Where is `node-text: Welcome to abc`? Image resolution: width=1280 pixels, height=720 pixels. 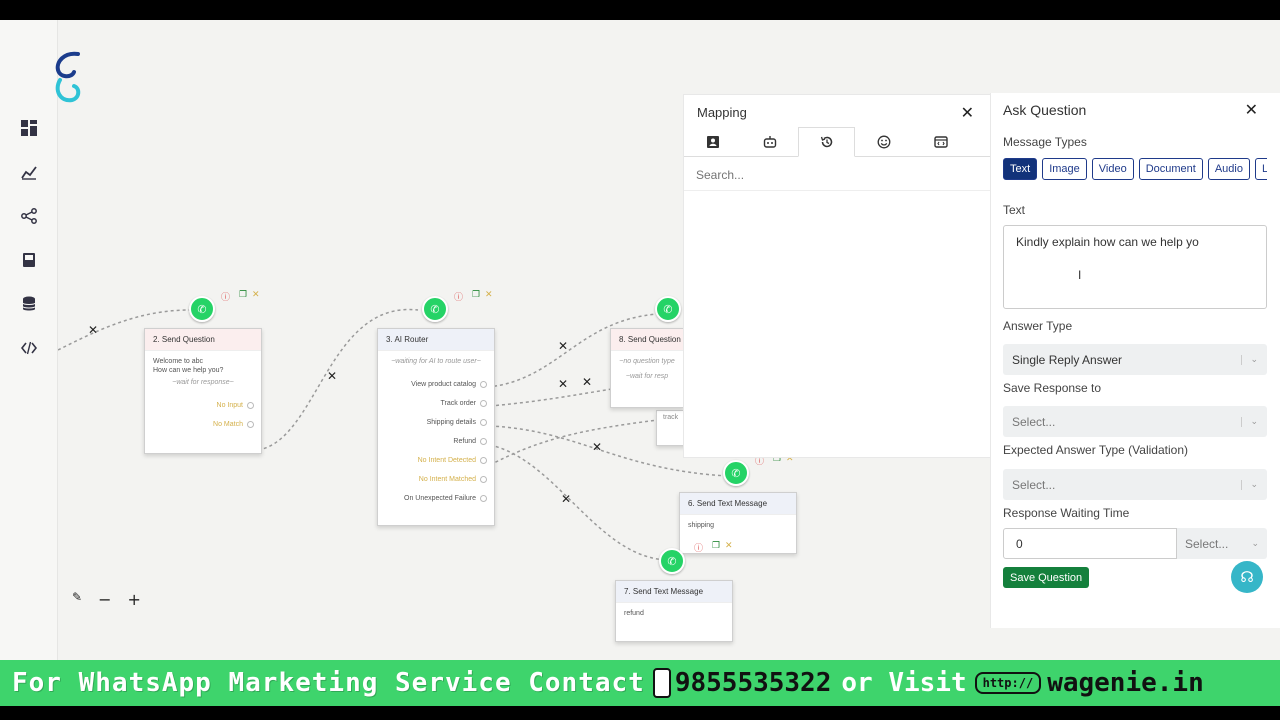
node-text: Welcome to abc is located at coordinates (178, 361).